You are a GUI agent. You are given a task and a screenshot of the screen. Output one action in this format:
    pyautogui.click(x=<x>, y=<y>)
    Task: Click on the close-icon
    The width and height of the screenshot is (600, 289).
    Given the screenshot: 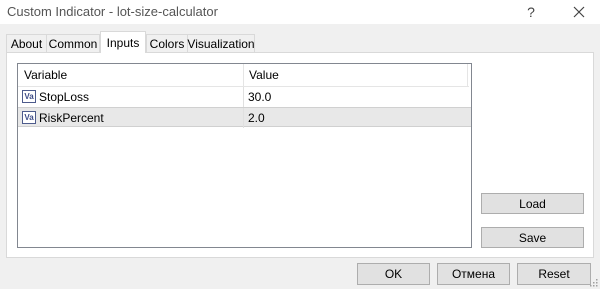 What is the action you would take?
    pyautogui.click(x=579, y=12)
    